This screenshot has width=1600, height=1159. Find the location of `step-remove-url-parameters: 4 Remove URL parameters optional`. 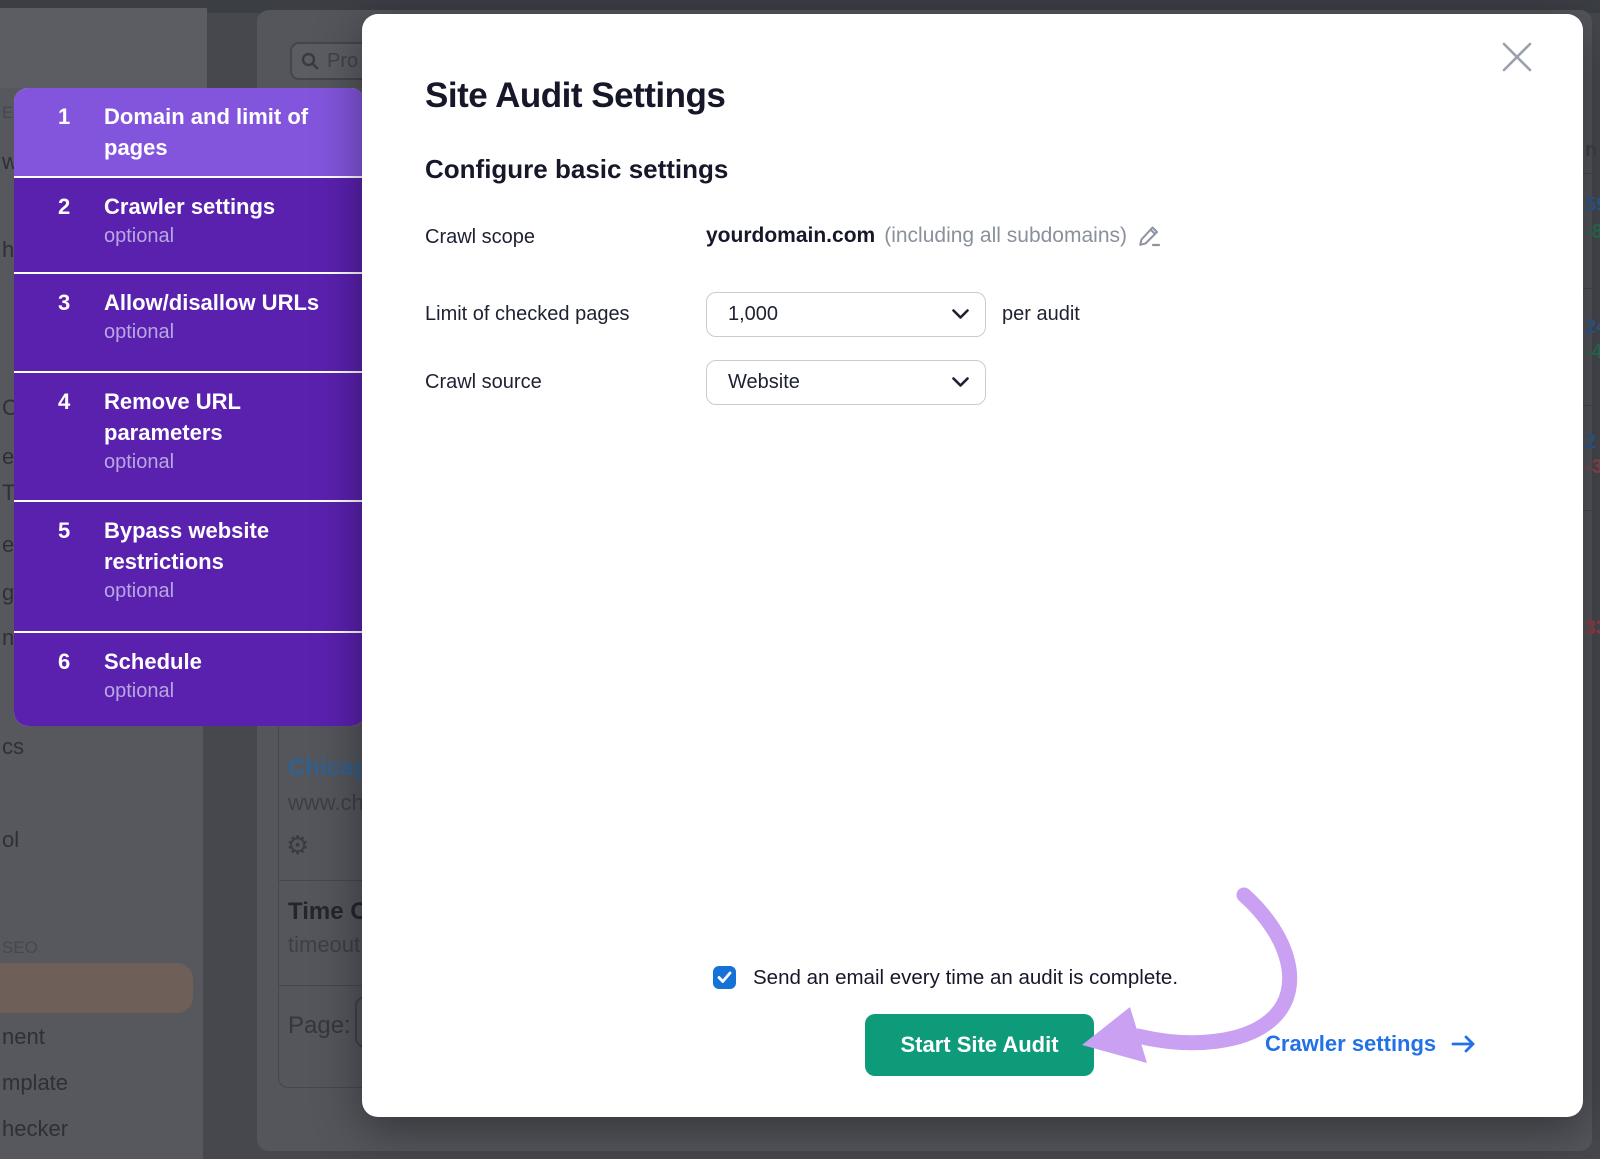

step-remove-url-parameters: 4 Remove URL parameters optional is located at coordinates (189, 436).